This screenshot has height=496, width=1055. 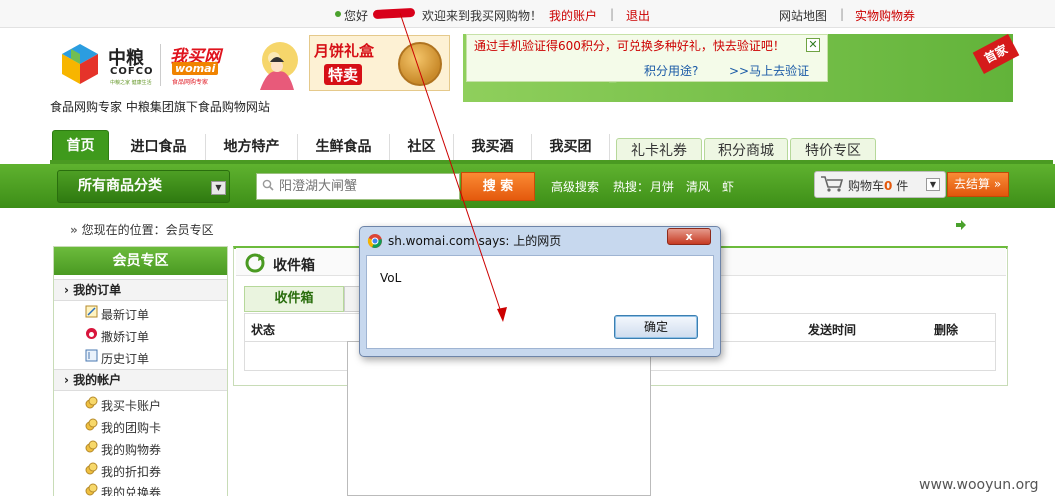 What do you see at coordinates (338, 14) in the screenshot?
I see `online-dot-icon` at bounding box center [338, 14].